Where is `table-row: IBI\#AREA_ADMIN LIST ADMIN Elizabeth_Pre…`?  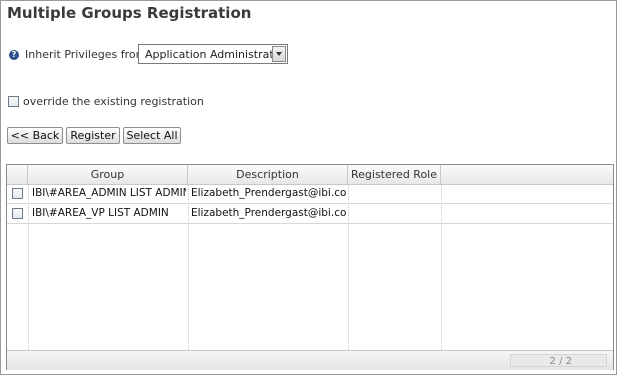
table-row: IBI\#AREA_ADMIN LIST ADMIN Elizabeth_Pre… is located at coordinates (310, 194).